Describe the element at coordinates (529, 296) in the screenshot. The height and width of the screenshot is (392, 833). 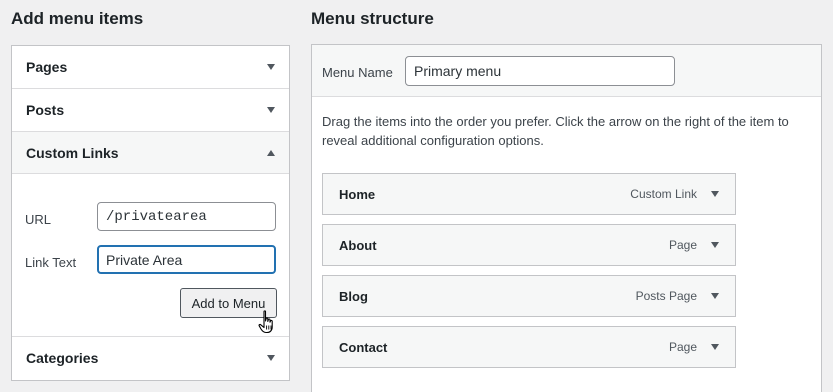
I see `menu-item-blog: Blog Posts Page` at that location.